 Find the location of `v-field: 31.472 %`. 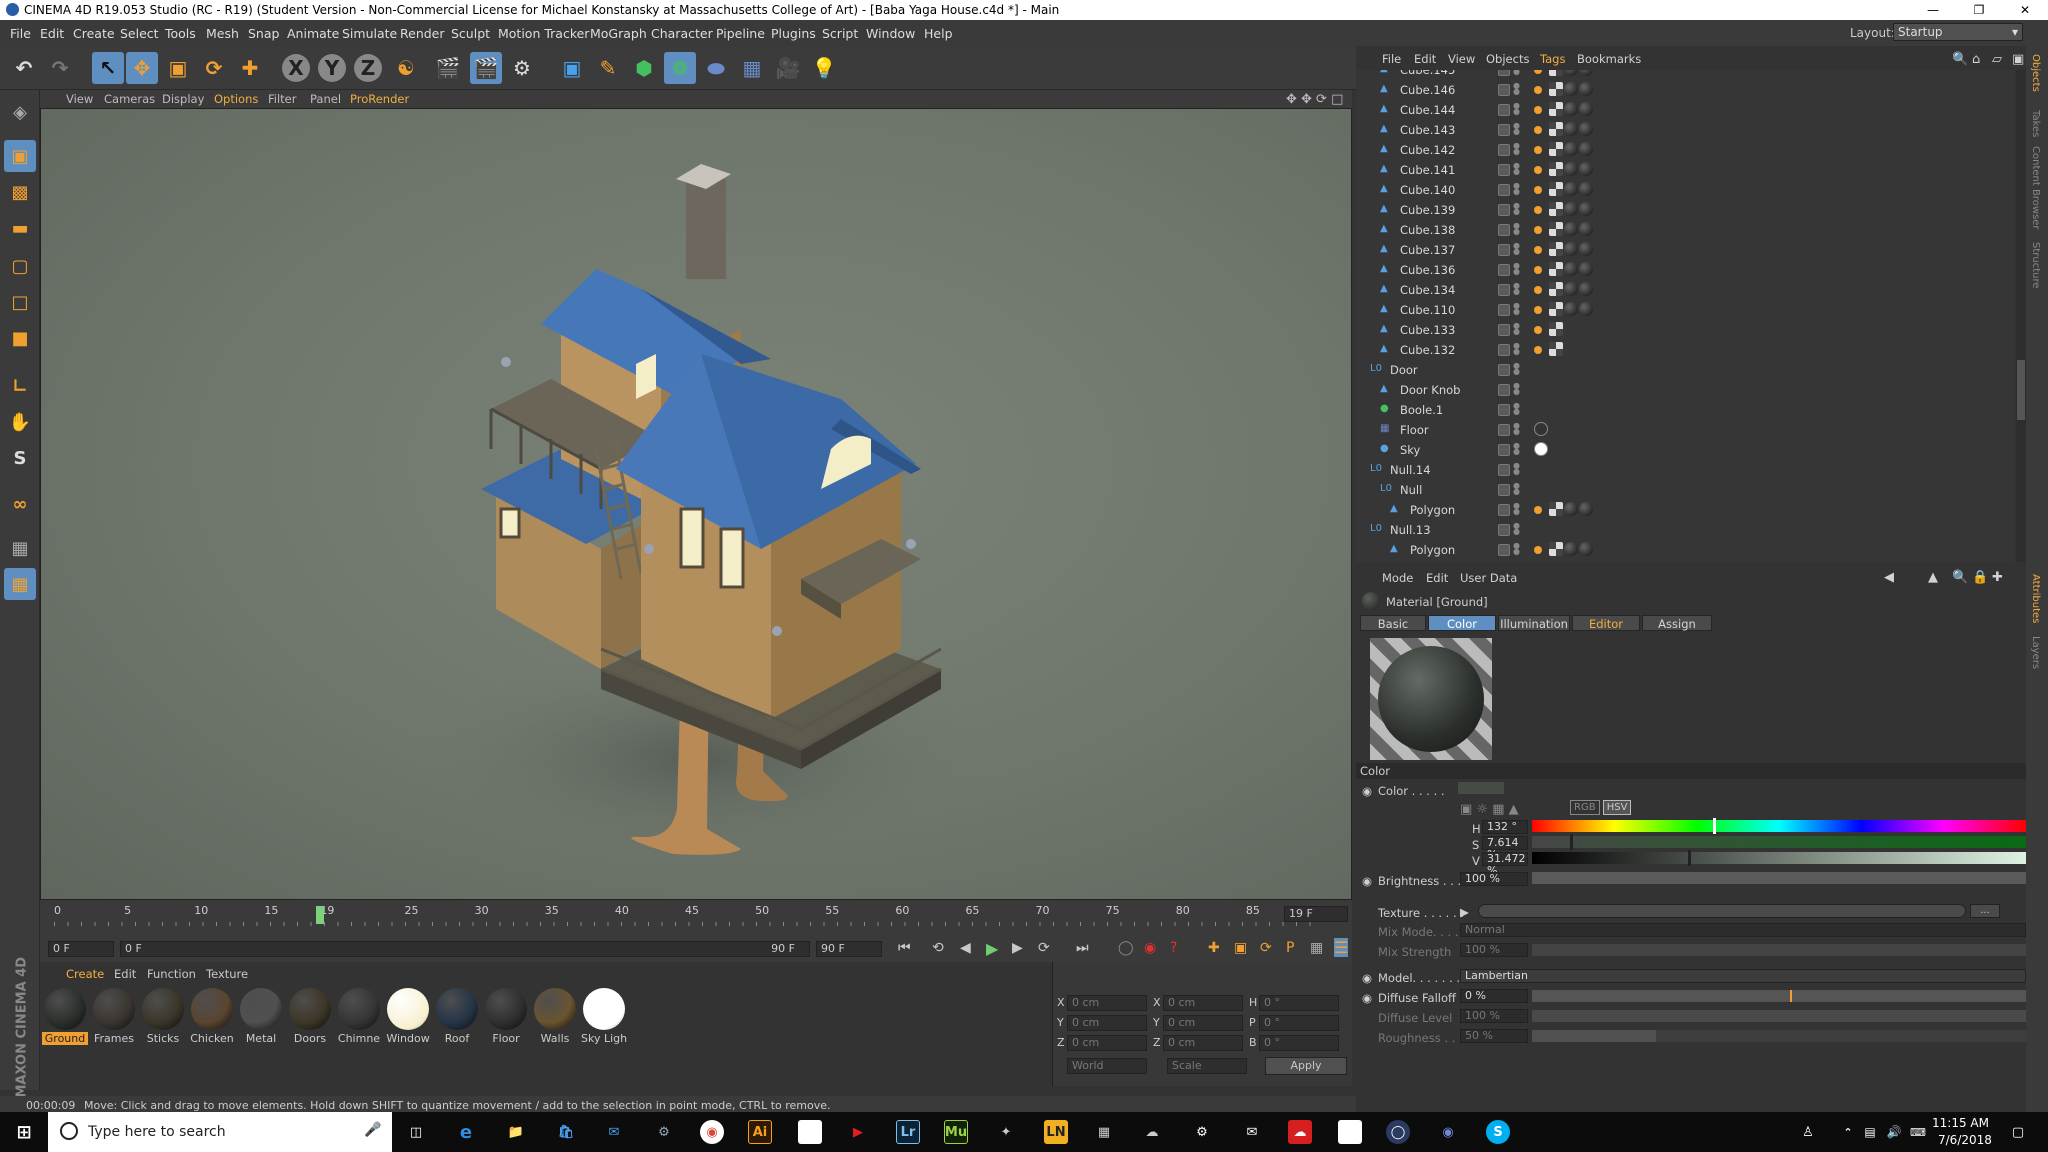

v-field: 31.472 % is located at coordinates (1505, 864).